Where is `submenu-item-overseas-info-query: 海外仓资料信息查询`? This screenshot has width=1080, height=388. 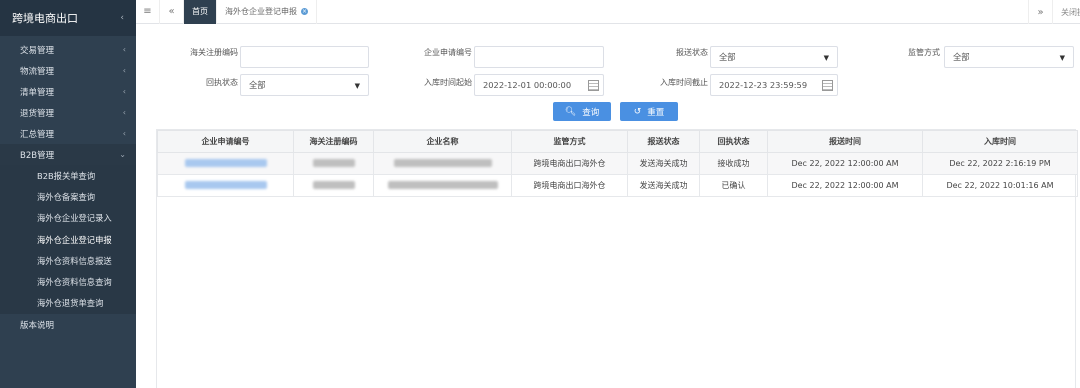 submenu-item-overseas-info-query: 海外仓资料信息查询 is located at coordinates (68, 281).